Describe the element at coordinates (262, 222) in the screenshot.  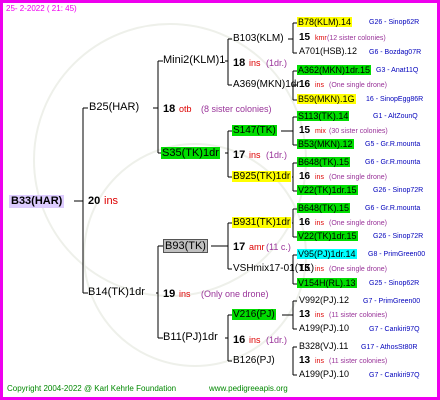
I see `gen3-c1-queen: B931(TK)1dr` at that location.